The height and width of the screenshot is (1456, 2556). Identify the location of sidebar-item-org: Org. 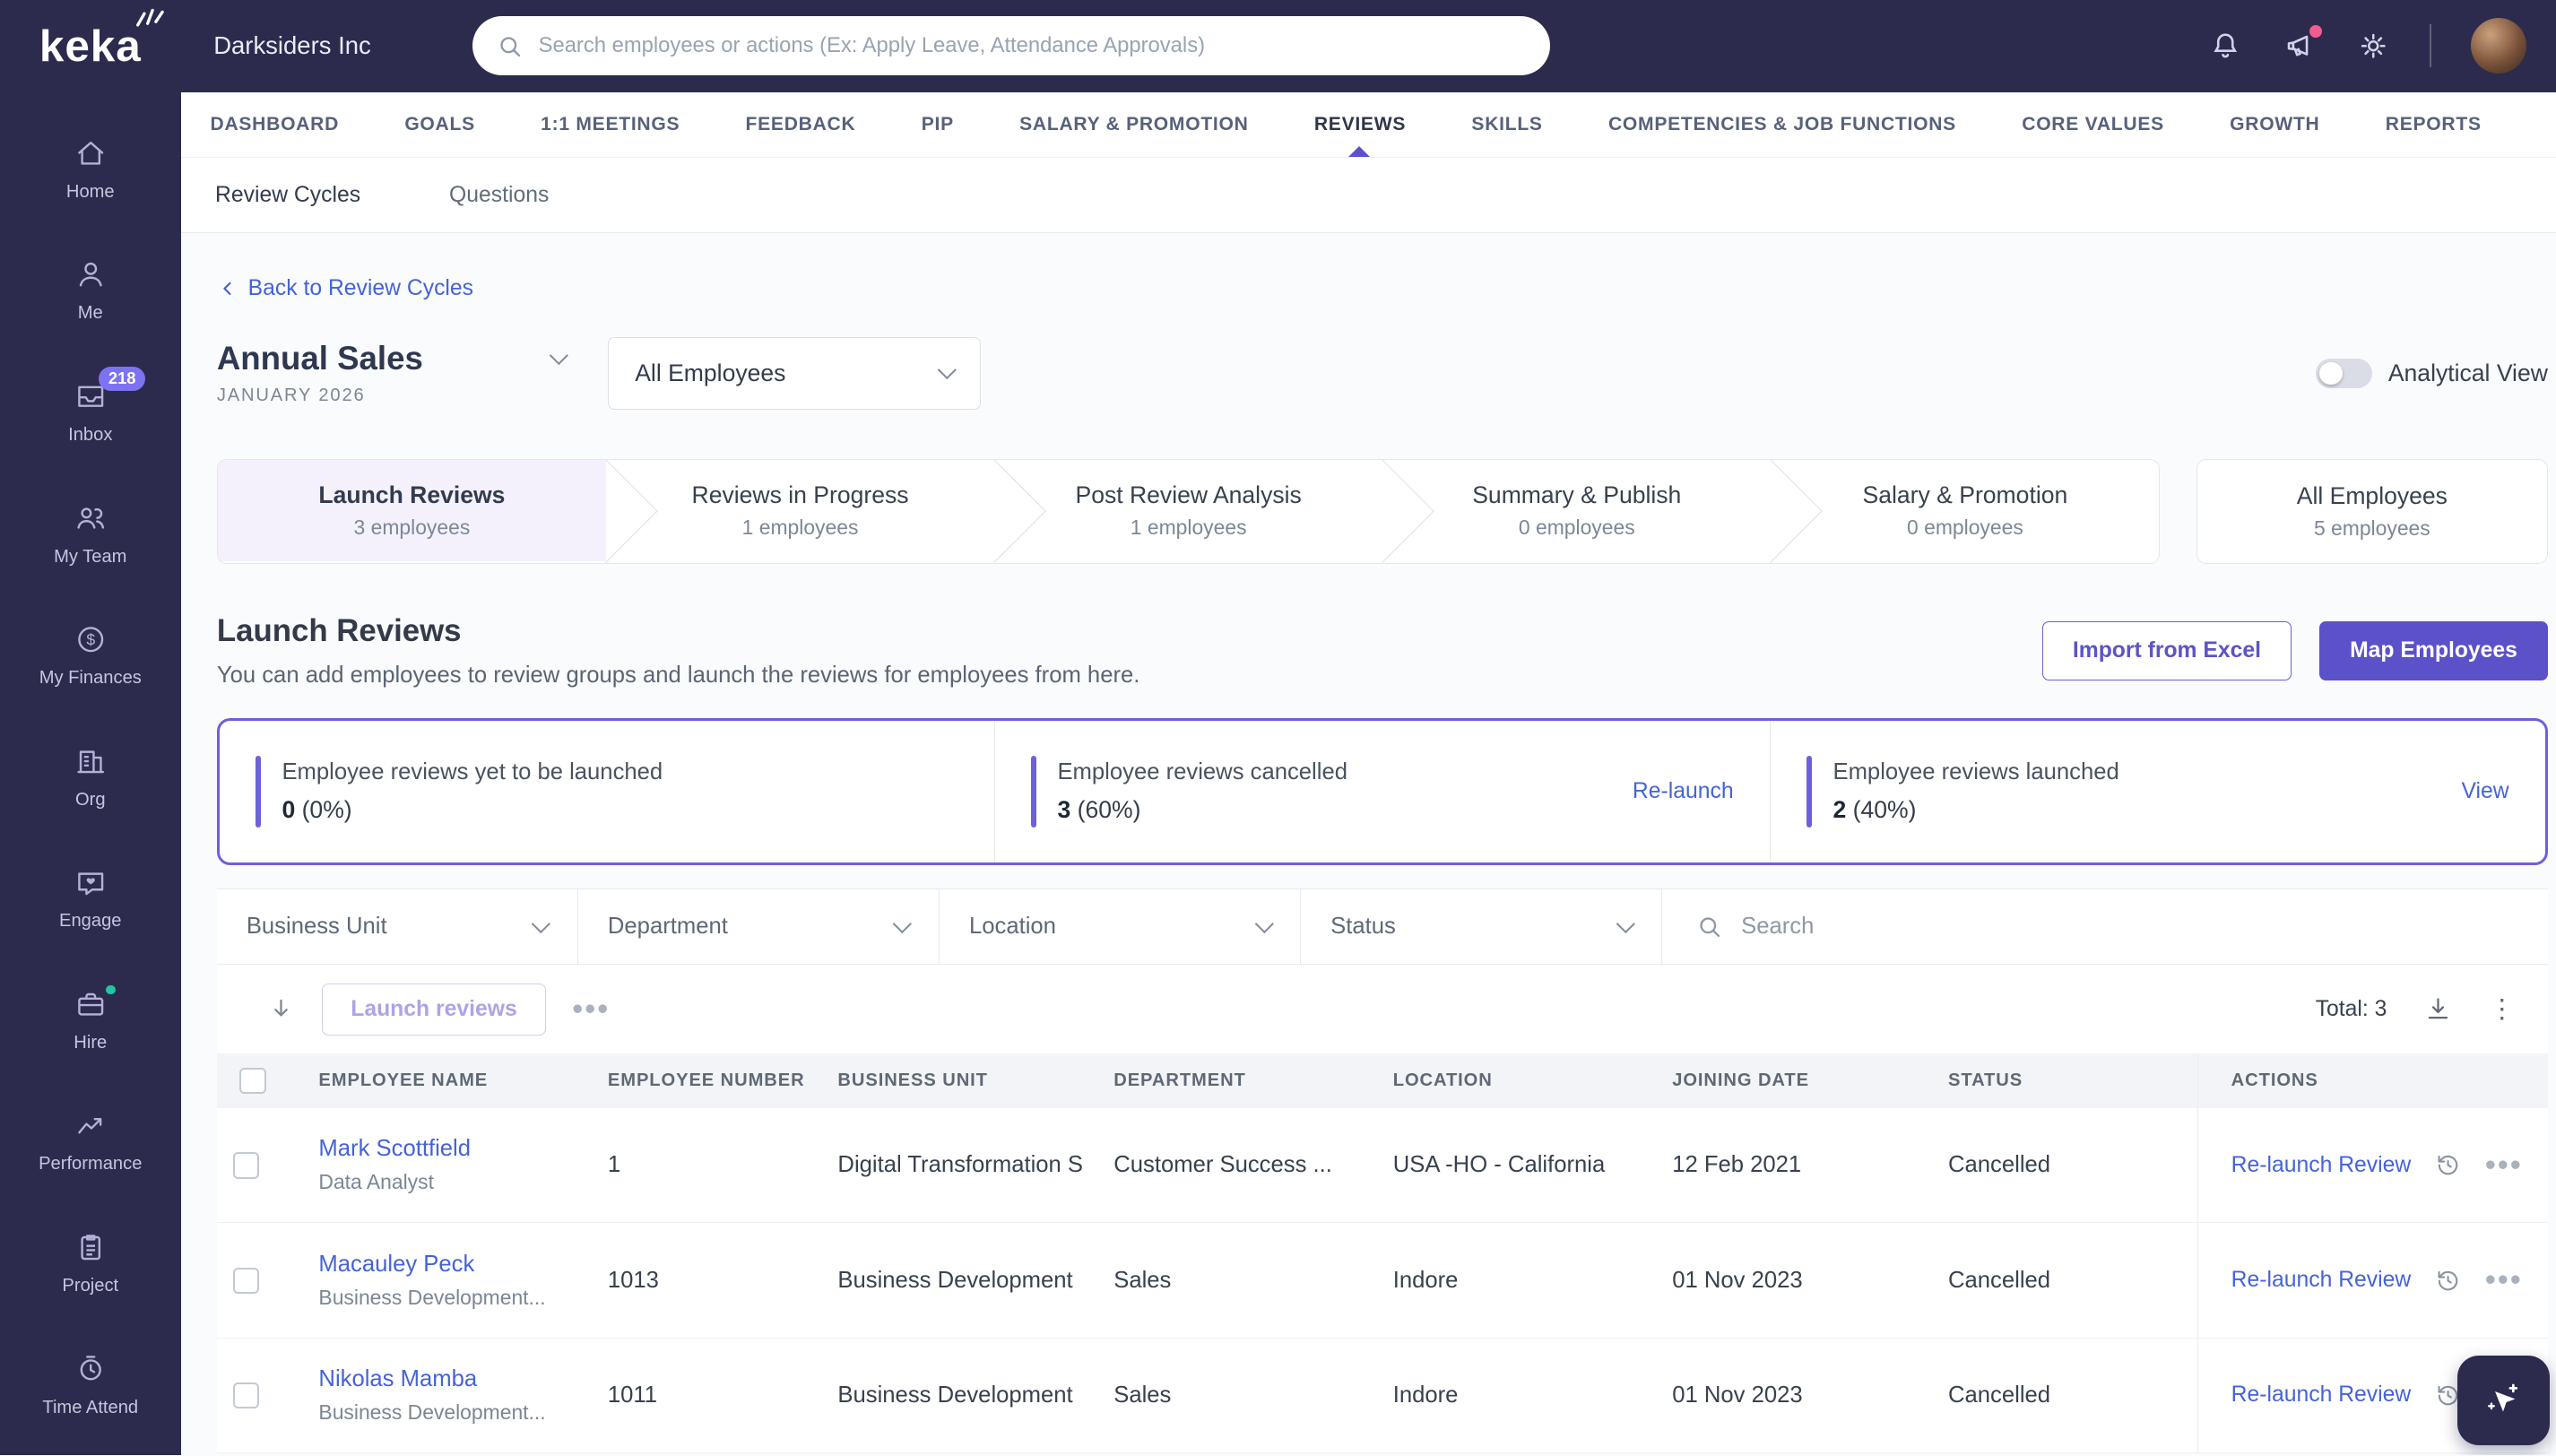
(90, 777).